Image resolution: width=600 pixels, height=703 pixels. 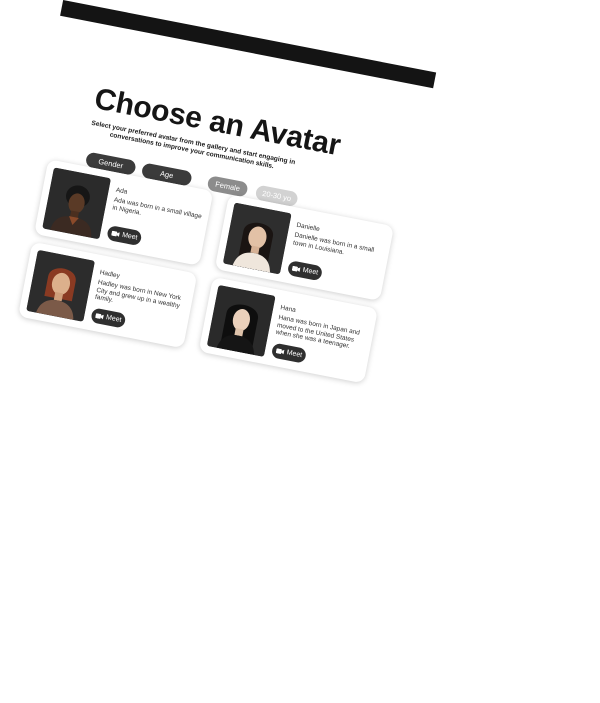 What do you see at coordinates (76, 203) in the screenshot?
I see `avatar-photo-ada` at bounding box center [76, 203].